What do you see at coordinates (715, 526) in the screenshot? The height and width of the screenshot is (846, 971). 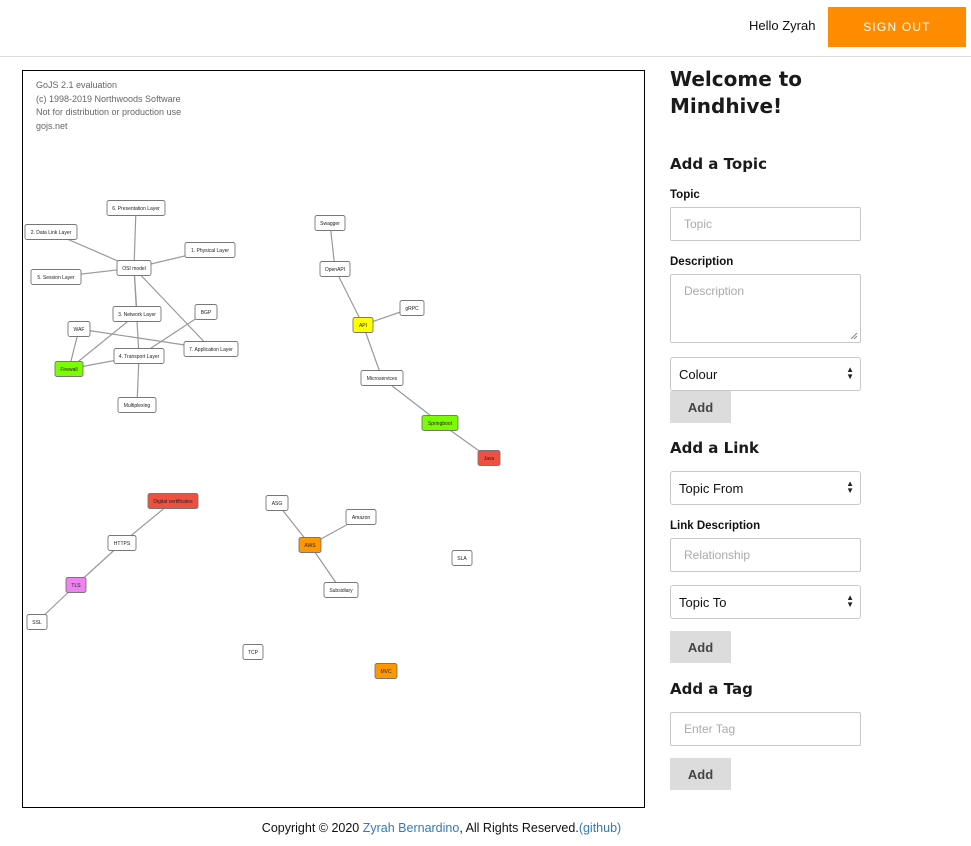 I see `link-description-label: Link Description` at bounding box center [715, 526].